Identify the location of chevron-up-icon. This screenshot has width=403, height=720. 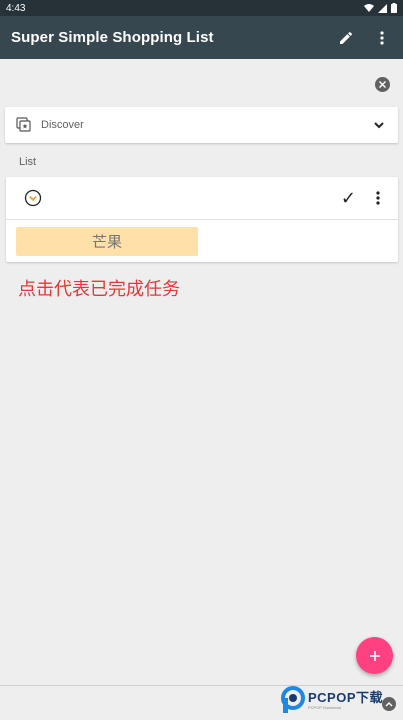
(389, 704).